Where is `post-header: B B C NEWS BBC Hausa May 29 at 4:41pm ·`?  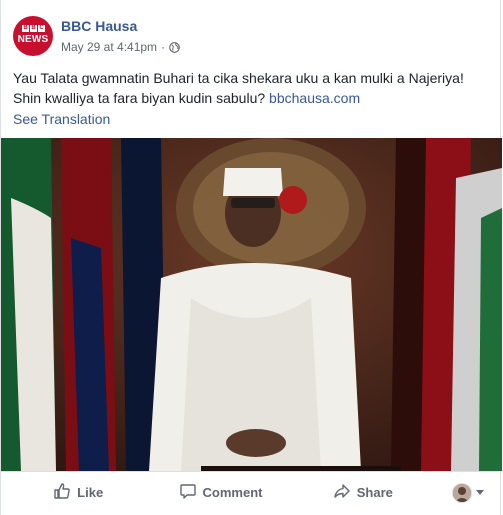
post-header: B B C NEWS BBC Hausa May 29 at 4:41pm · is located at coordinates (250, 36).